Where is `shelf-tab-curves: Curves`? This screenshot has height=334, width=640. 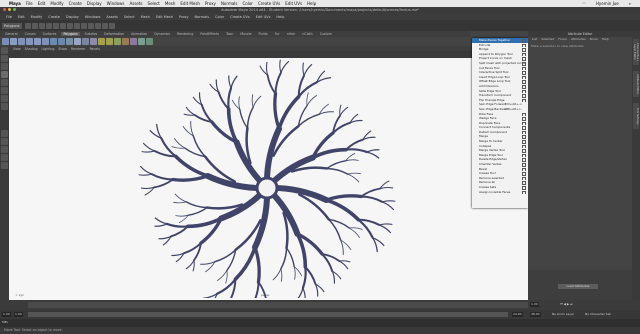 shelf-tab-curves: Curves is located at coordinates (30, 34).